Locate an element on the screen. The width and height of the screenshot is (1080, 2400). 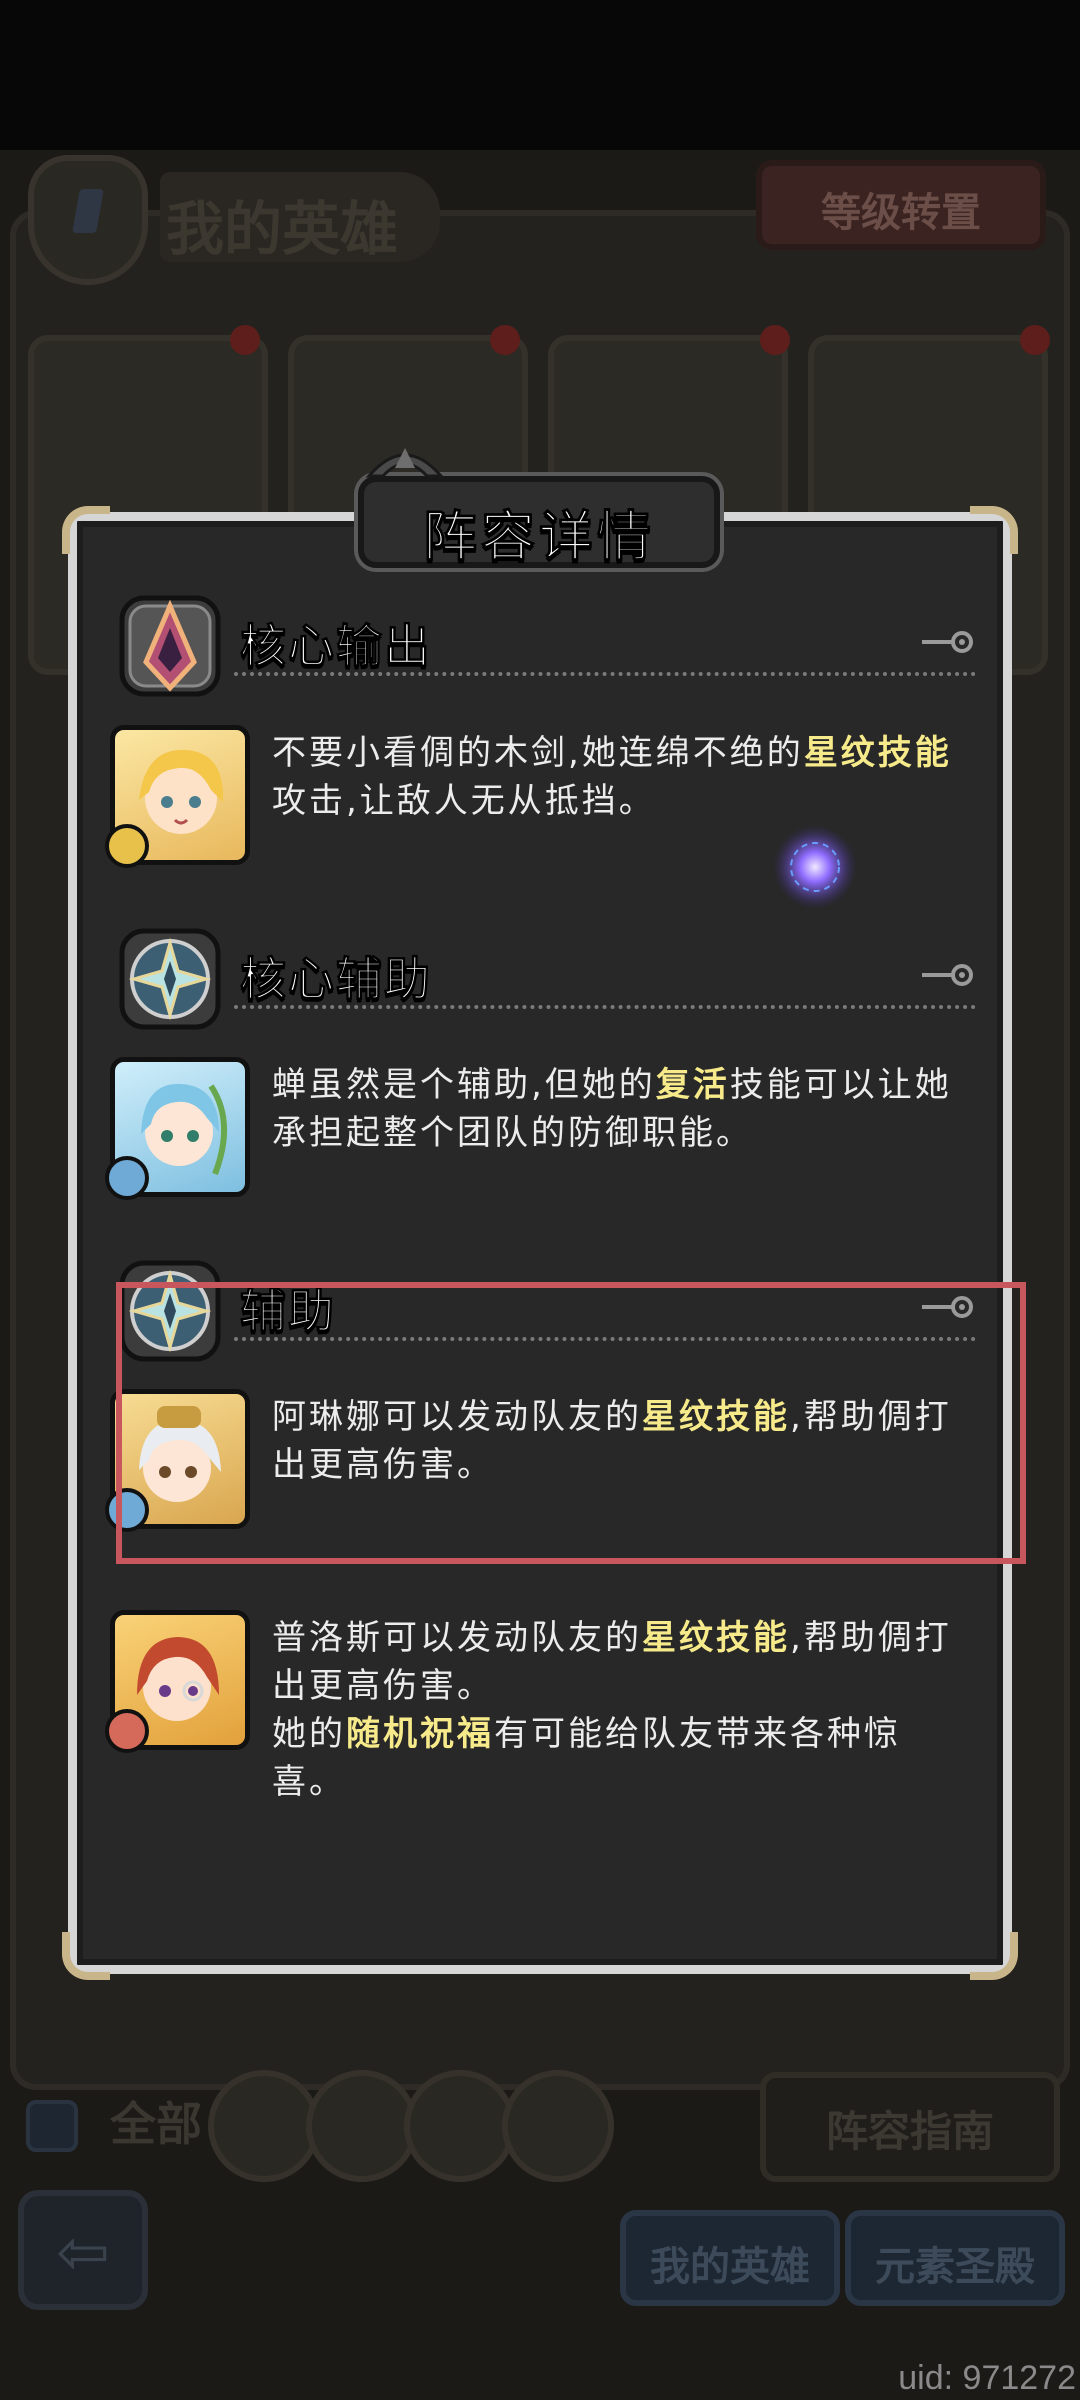
tab-my-heroes: 我的英雄 is located at coordinates (730, 2258).